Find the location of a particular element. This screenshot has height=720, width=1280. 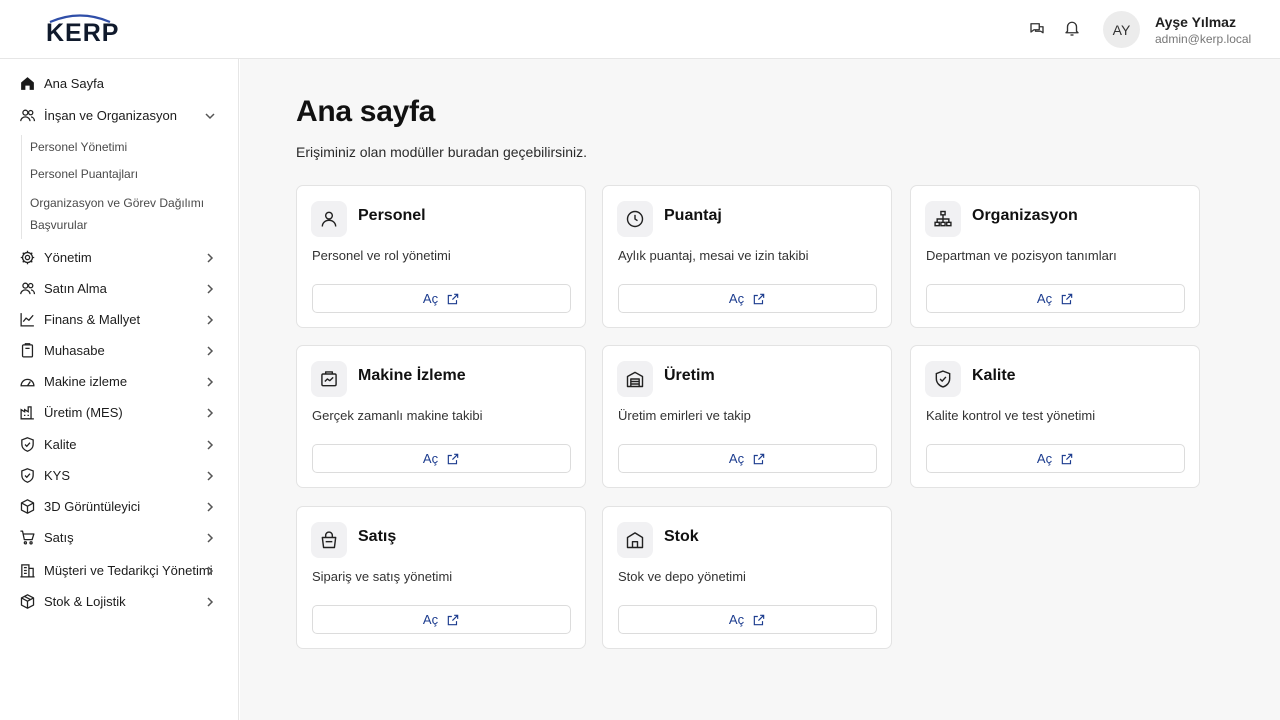

sidebar-item-label: KYS is located at coordinates (57, 475).